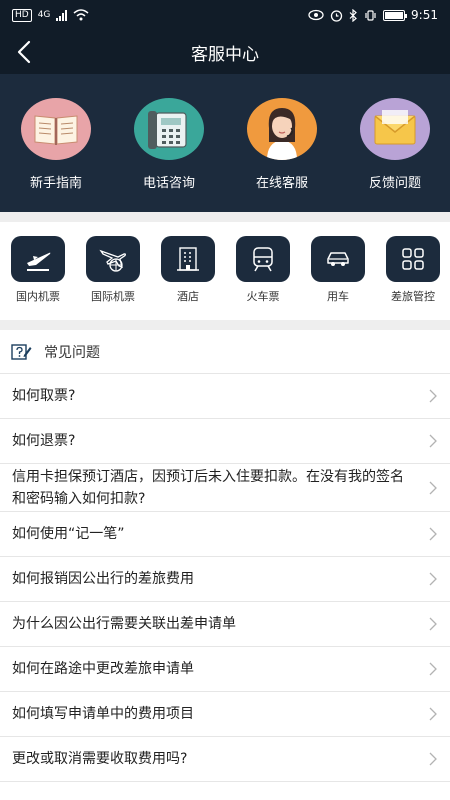 This screenshot has height=800, width=450. I want to click on channel-feedback-label: 反馈问题, so click(394, 183).